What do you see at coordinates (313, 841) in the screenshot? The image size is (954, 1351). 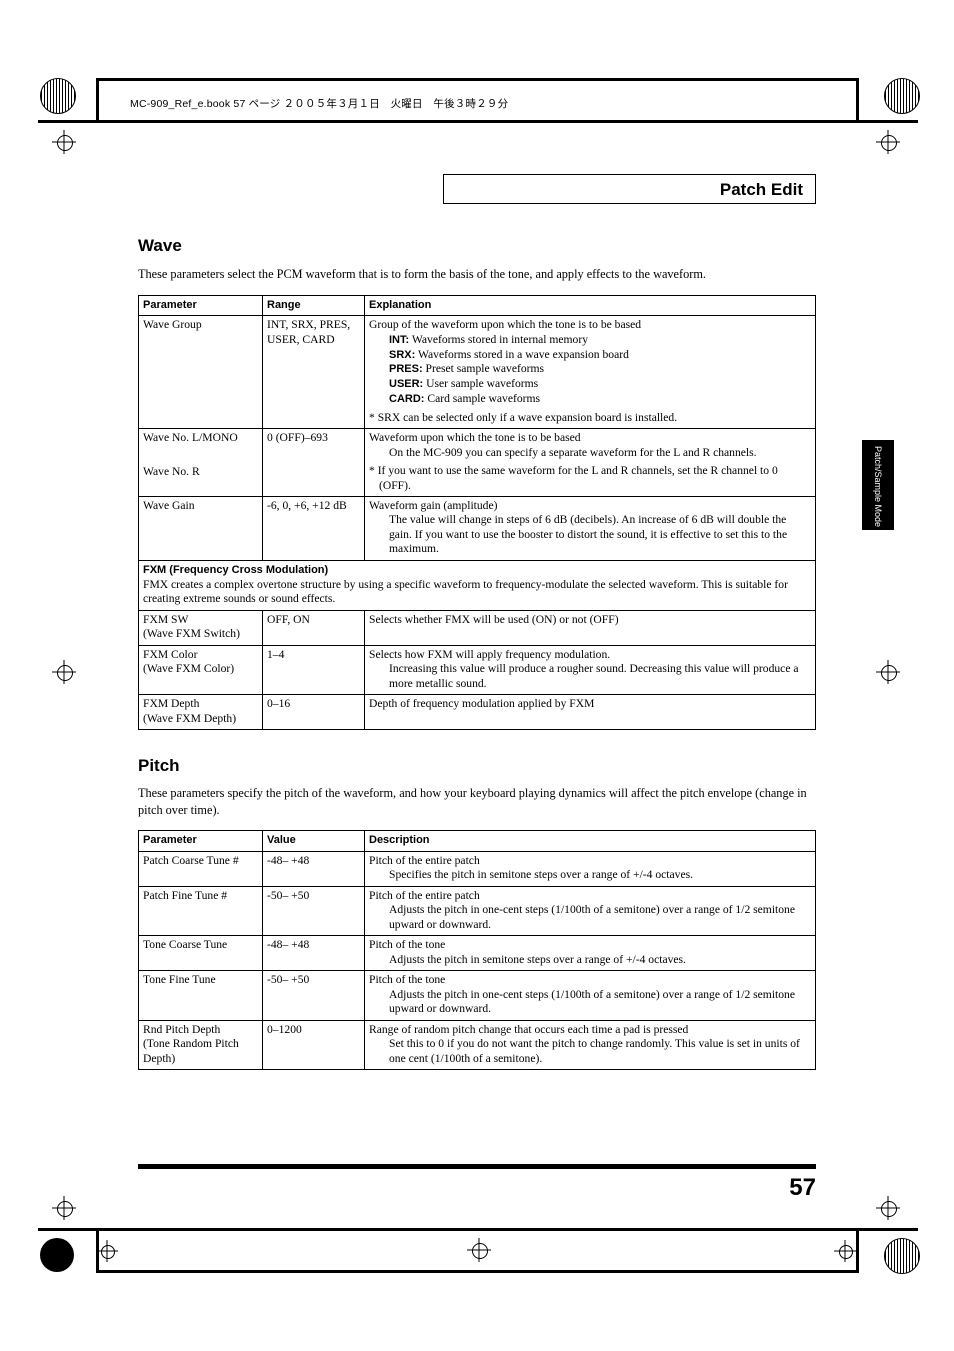 I see `column-header-value: Value` at bounding box center [313, 841].